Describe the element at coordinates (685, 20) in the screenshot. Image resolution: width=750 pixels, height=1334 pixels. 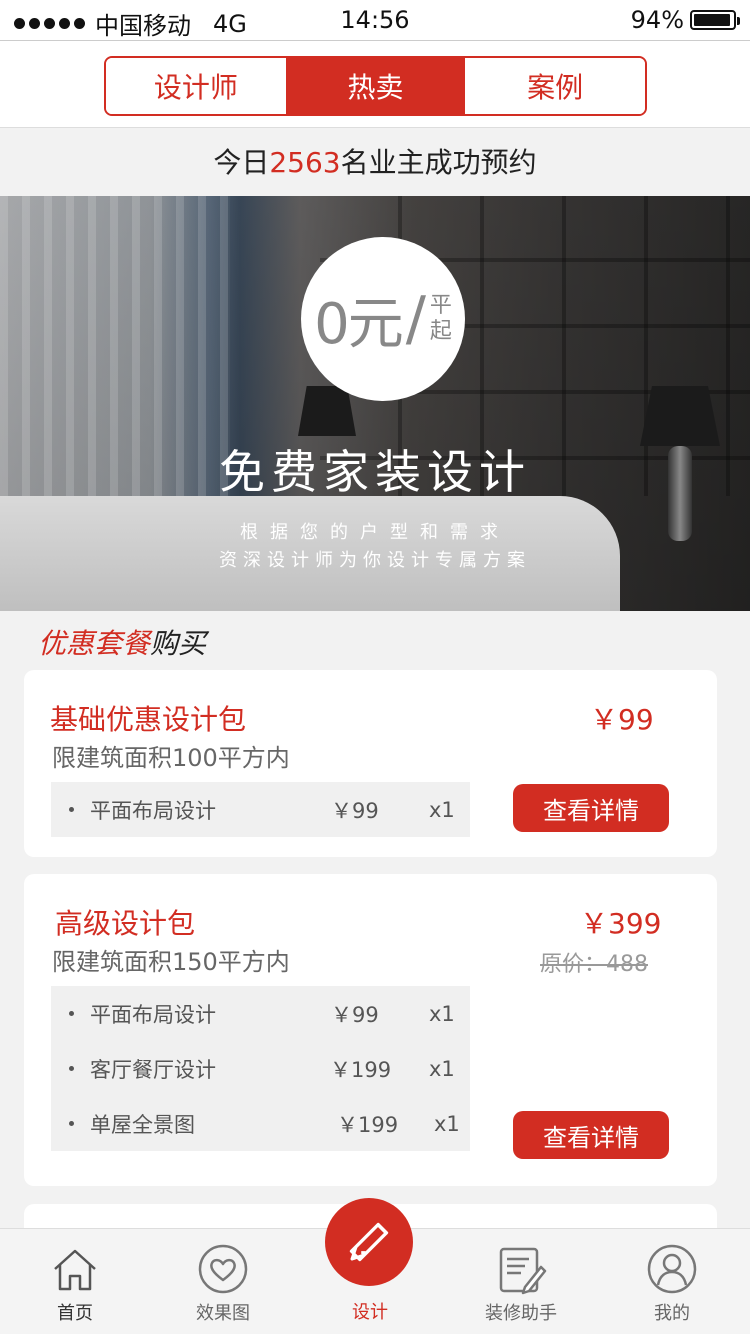
I see `status-right: 94%` at that location.